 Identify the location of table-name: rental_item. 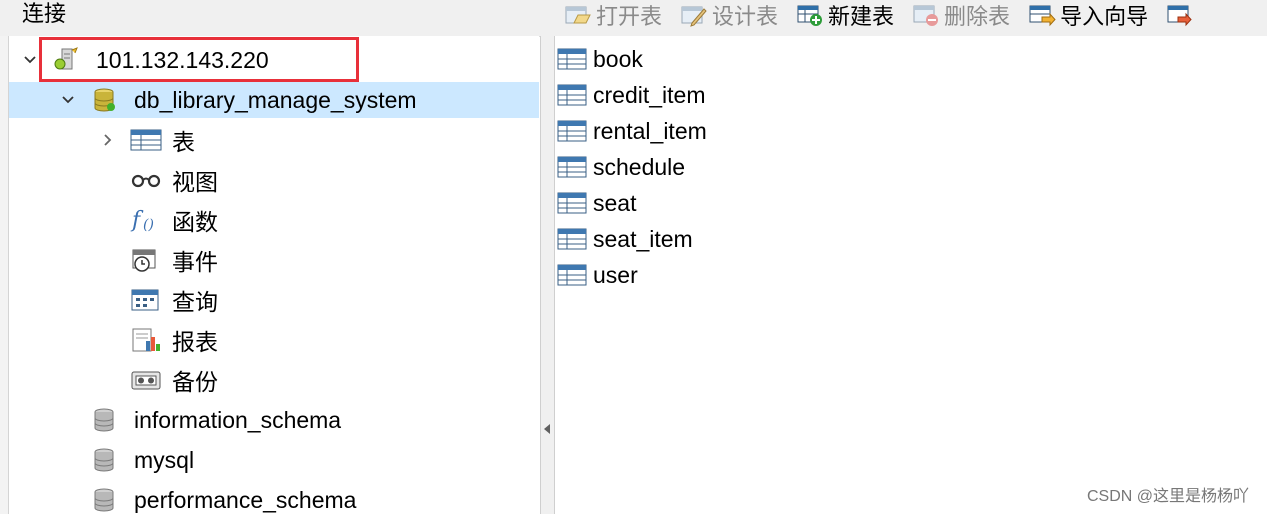
(650, 130).